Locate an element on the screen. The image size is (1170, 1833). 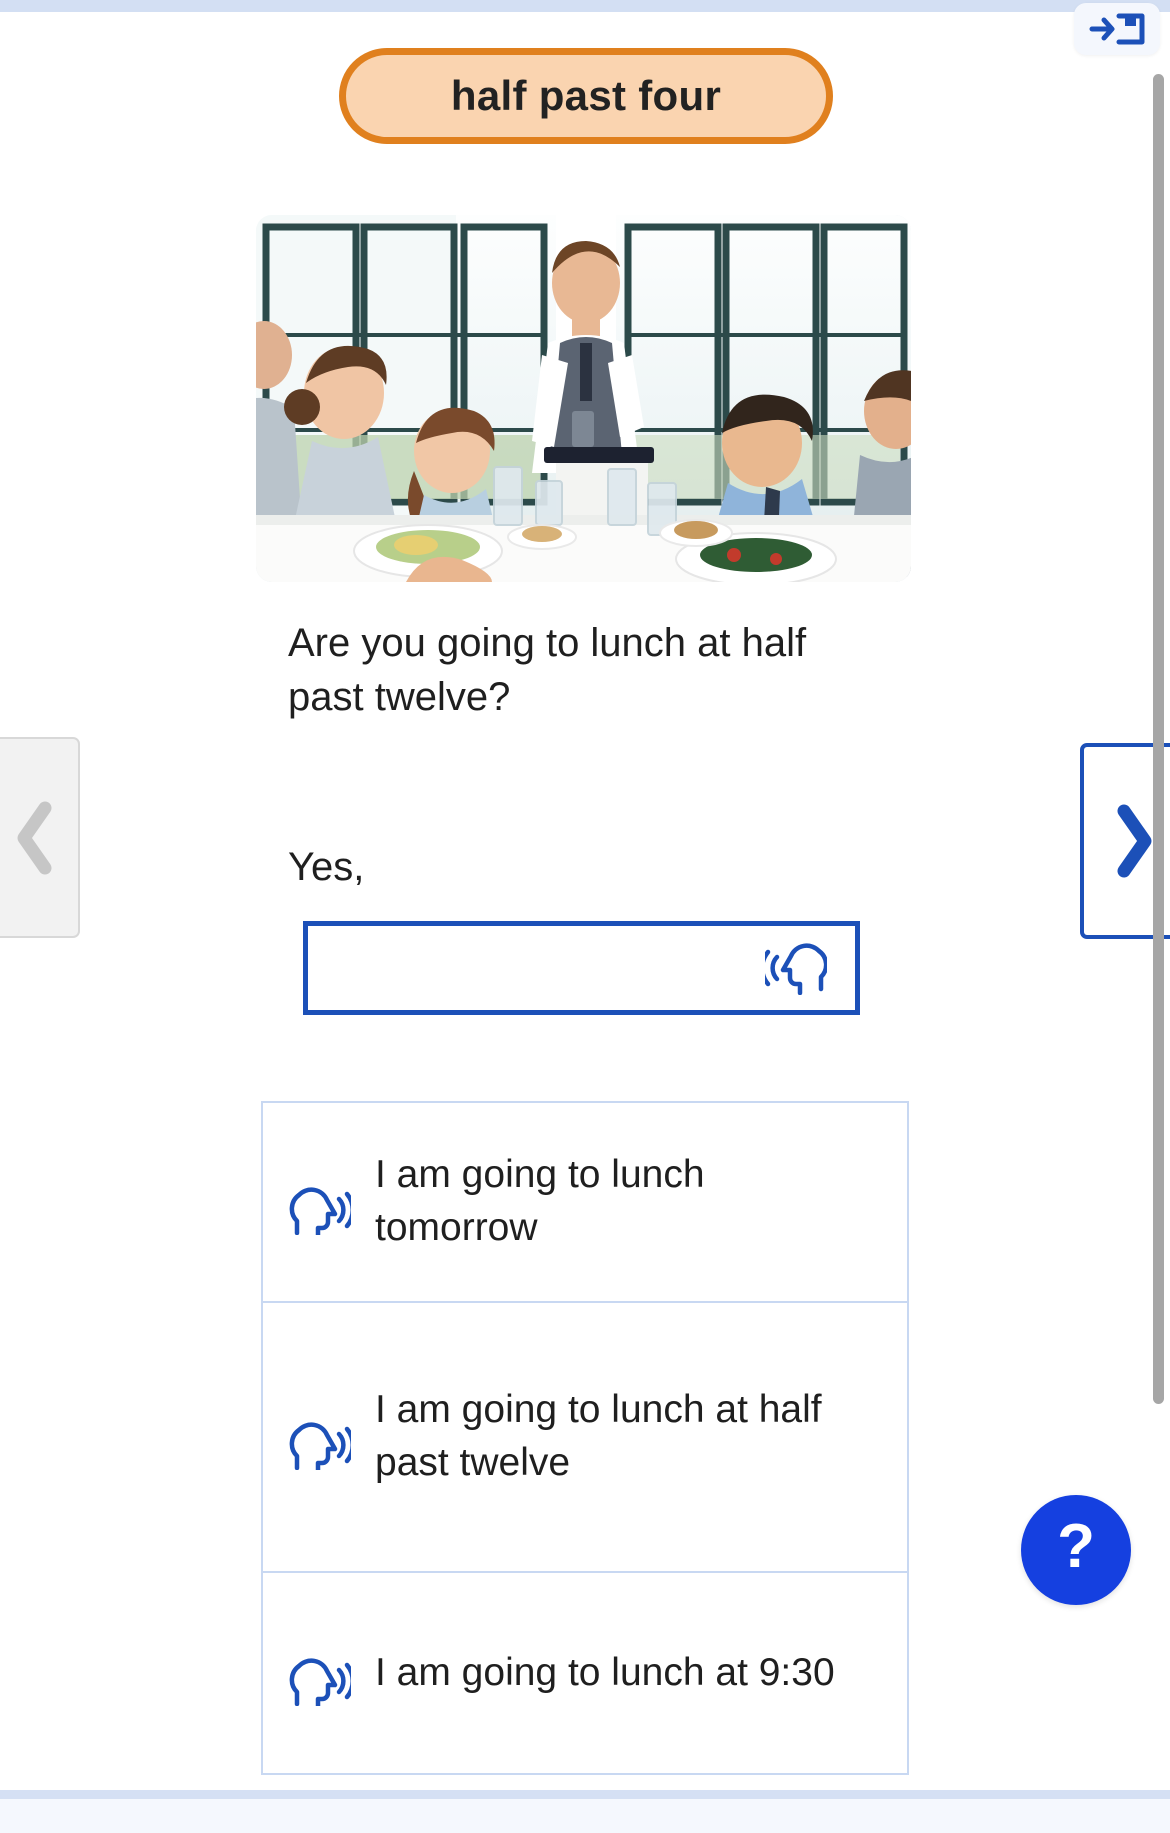
vertical-scrollbar is located at coordinates (1159, 901).